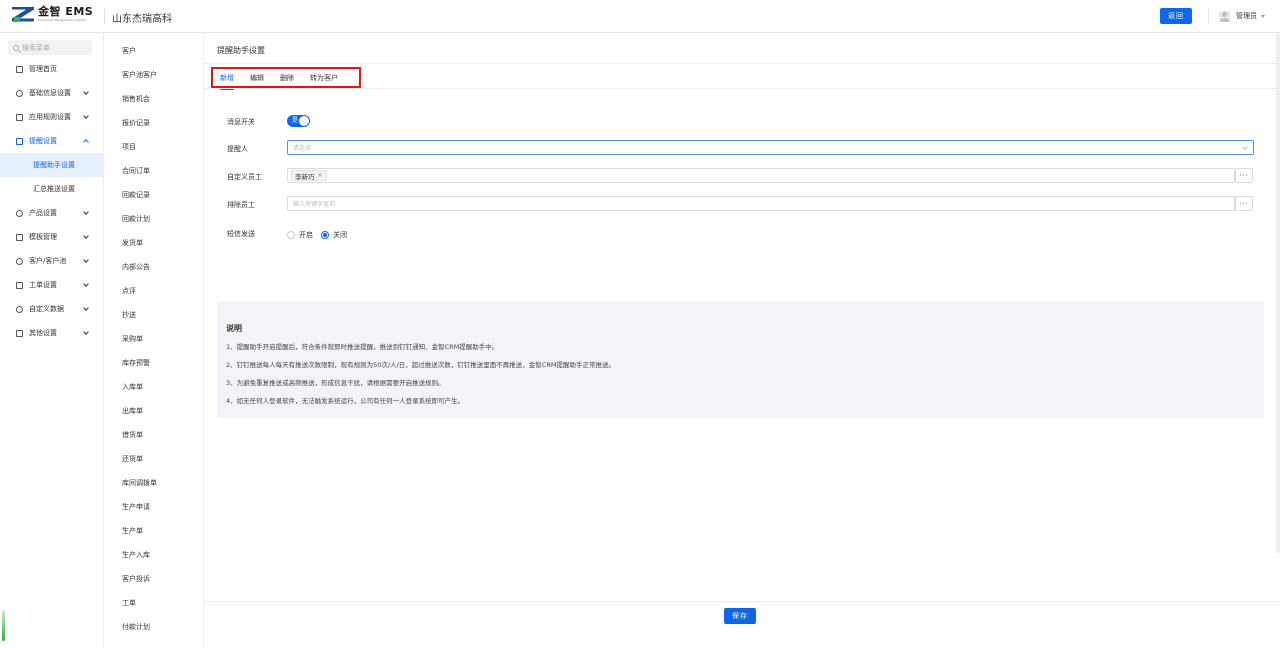 The height and width of the screenshot is (648, 1280). What do you see at coordinates (153, 483) in the screenshot?
I see `module-item: 库间调拨单` at bounding box center [153, 483].